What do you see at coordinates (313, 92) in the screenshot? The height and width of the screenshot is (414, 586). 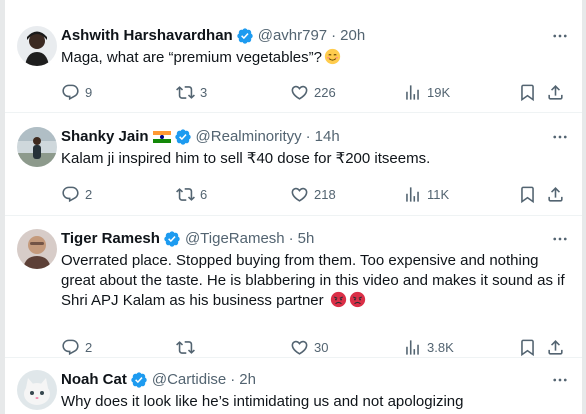 I see `like-button: 226` at bounding box center [313, 92].